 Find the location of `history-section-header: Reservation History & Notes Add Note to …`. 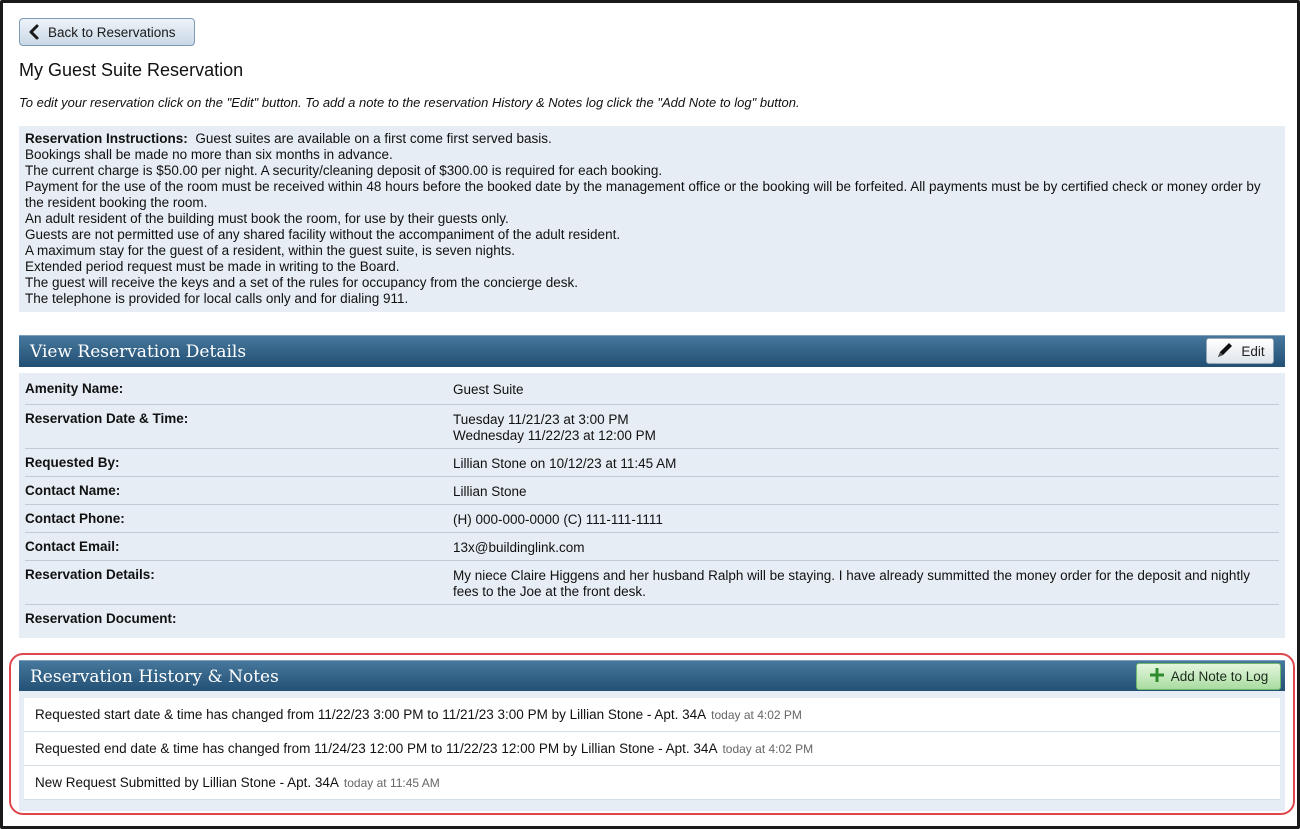

history-section-header: Reservation History & Notes Add Note to … is located at coordinates (652, 676).